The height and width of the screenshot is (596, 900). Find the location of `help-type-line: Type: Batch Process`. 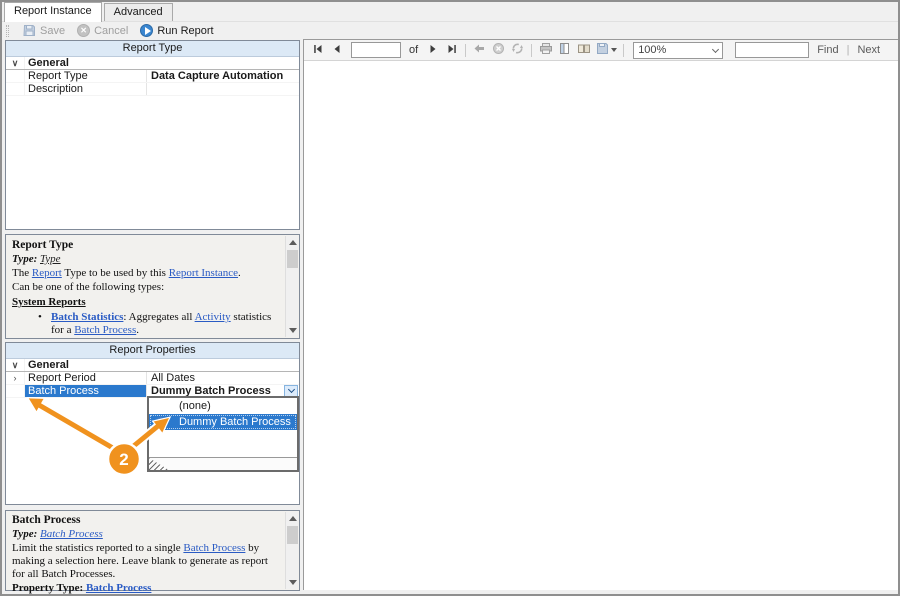

help-type-line: Type: Batch Process is located at coordinates (57, 534).